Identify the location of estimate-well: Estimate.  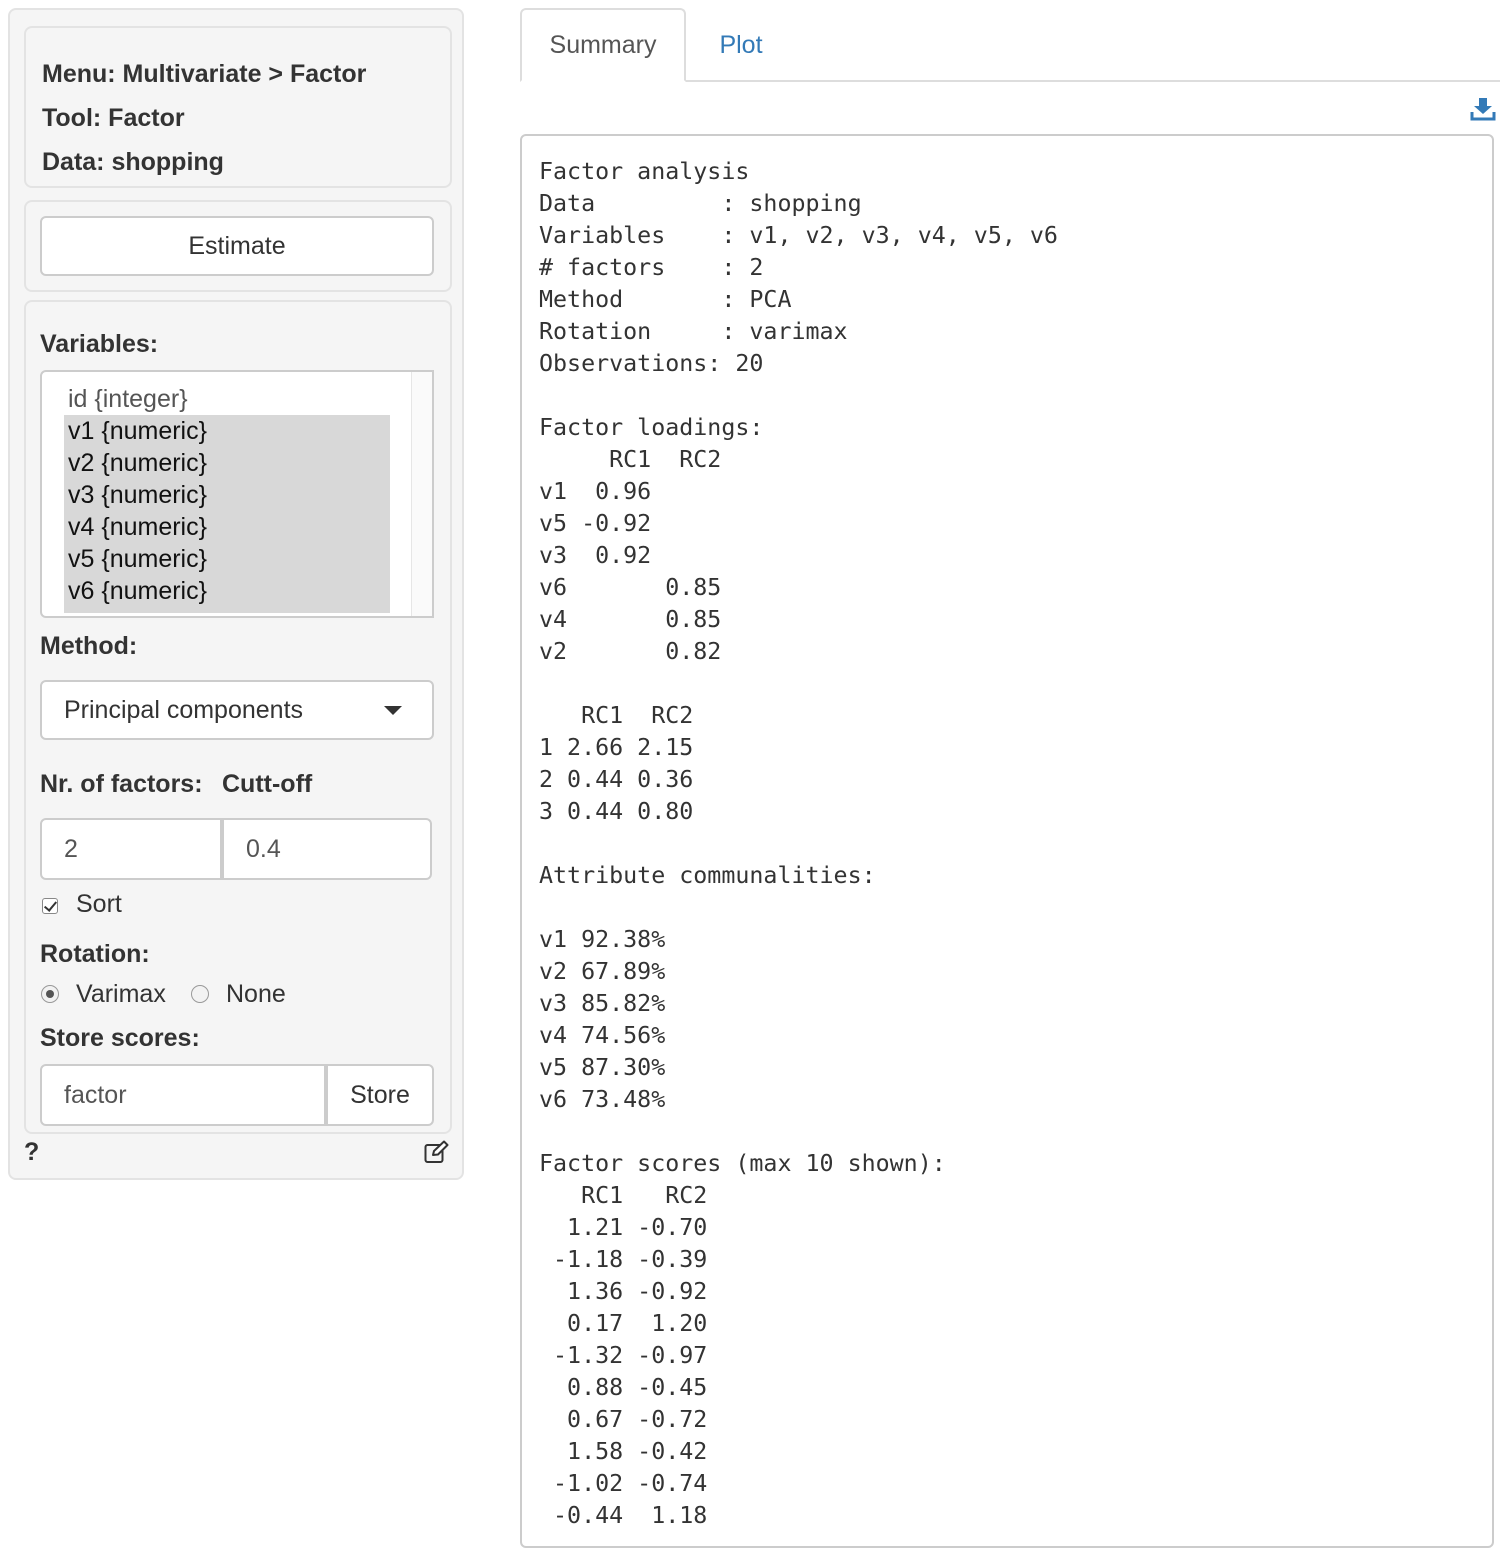
(238, 246).